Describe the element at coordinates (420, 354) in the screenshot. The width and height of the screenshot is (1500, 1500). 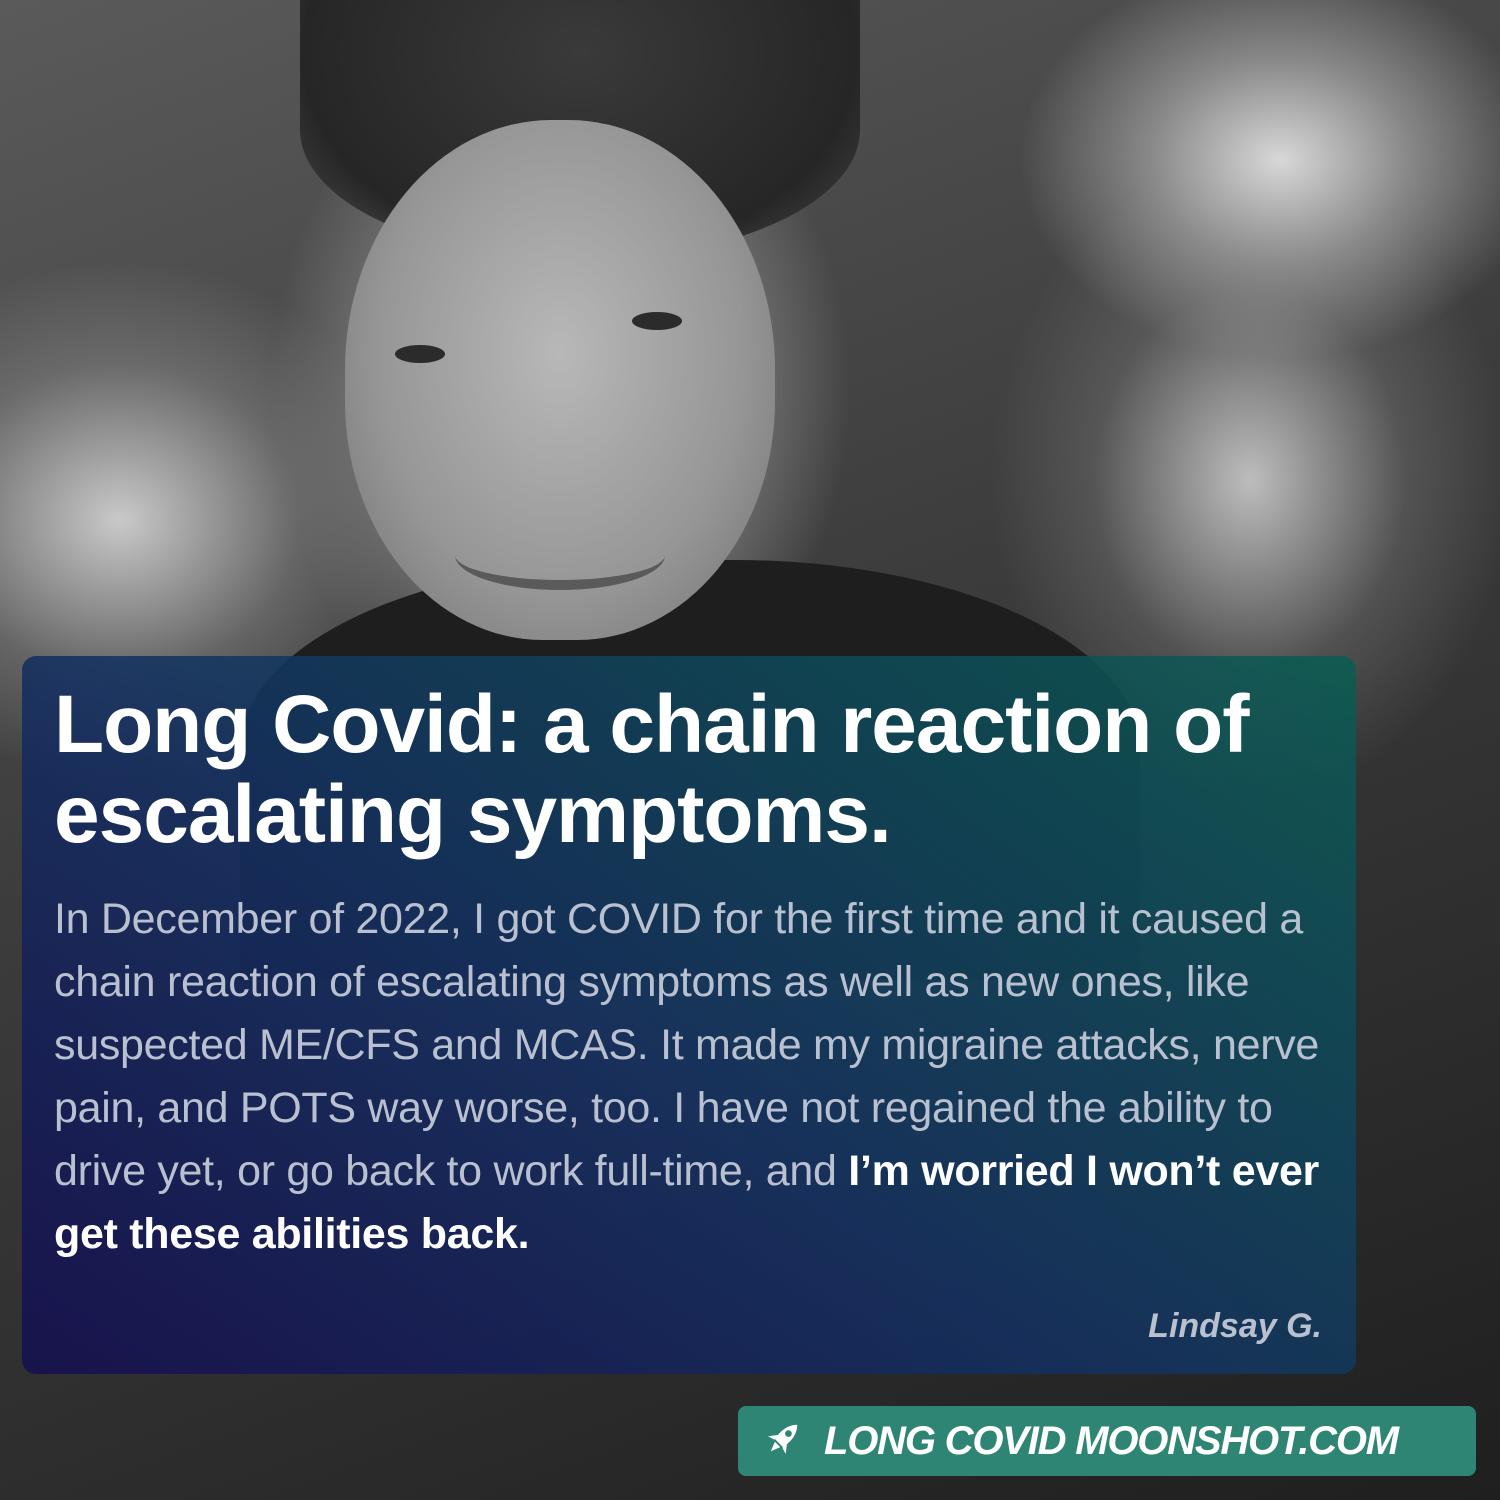
I see `photo-eye-left` at that location.